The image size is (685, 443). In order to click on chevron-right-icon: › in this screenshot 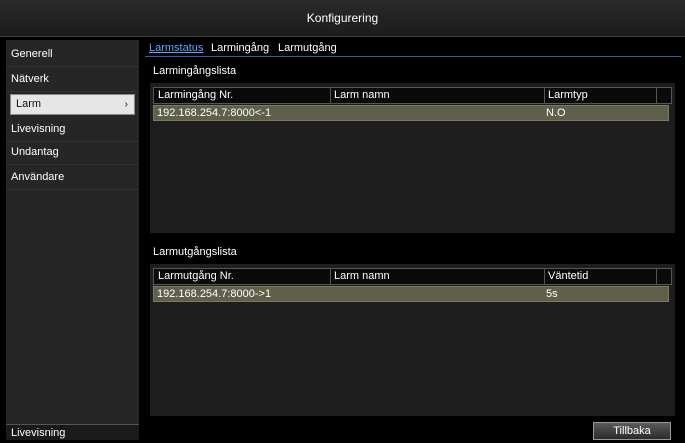, I will do `click(126, 104)`.